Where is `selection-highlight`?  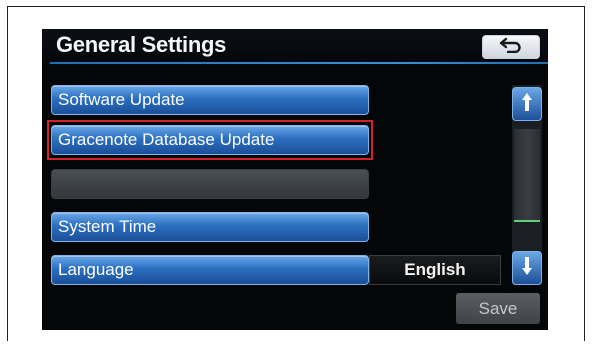
selection-highlight is located at coordinates (210, 140).